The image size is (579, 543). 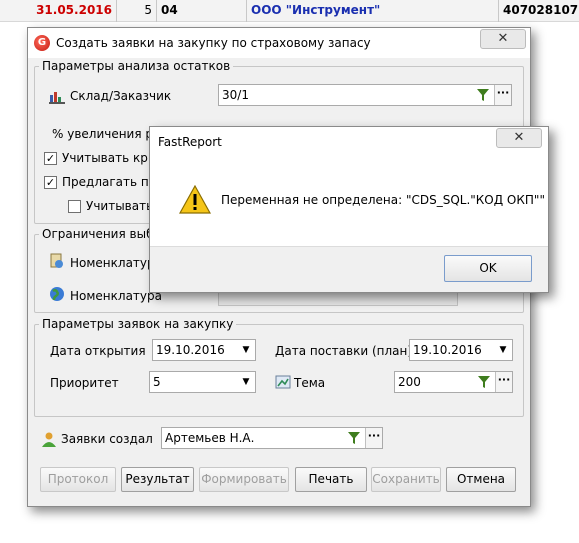 I want to click on form-button: Формировать, so click(x=244, y=479).